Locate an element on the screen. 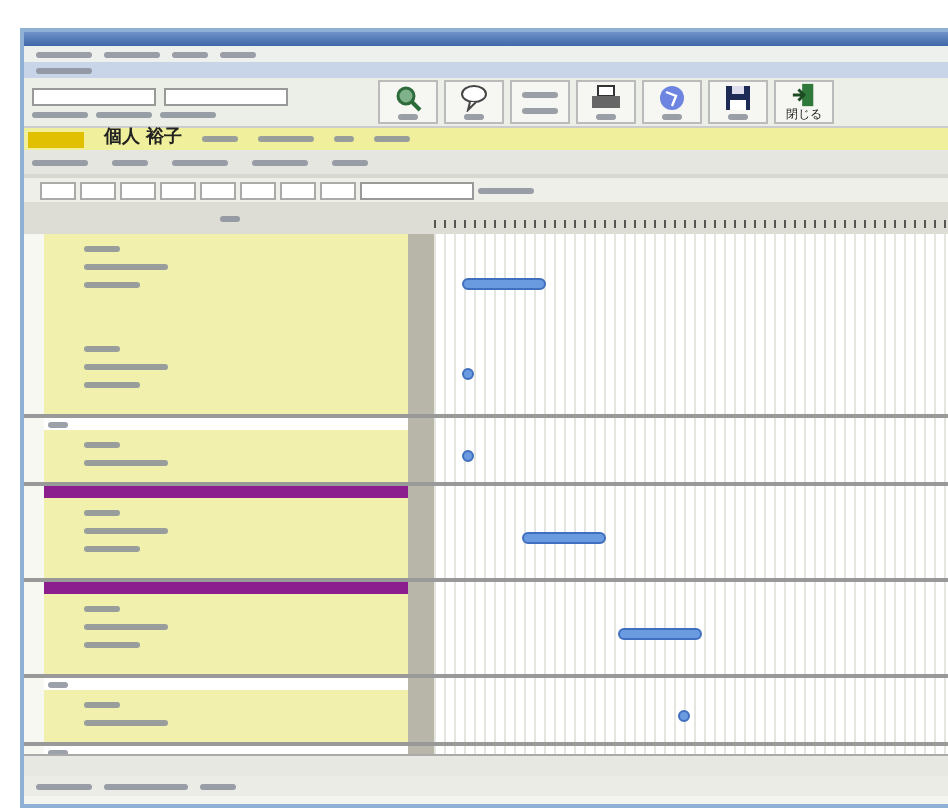 This screenshot has height=812, width=948. comment-button is located at coordinates (474, 102).